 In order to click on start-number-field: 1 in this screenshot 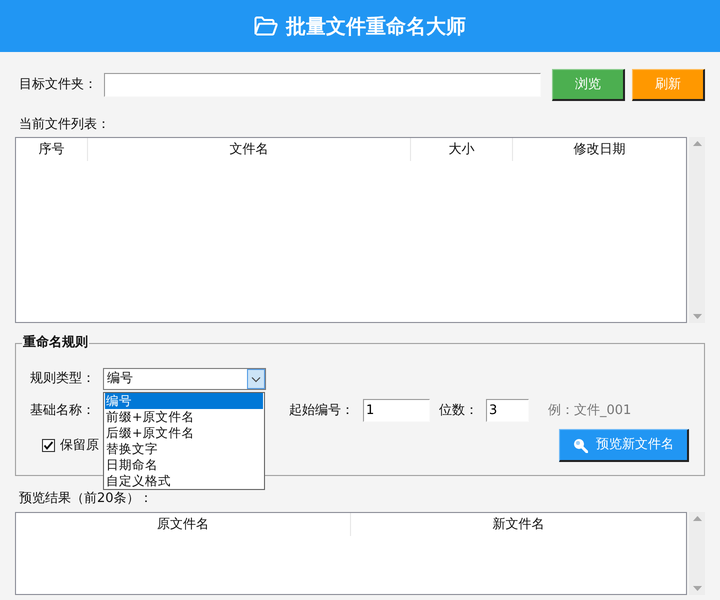, I will do `click(396, 410)`.